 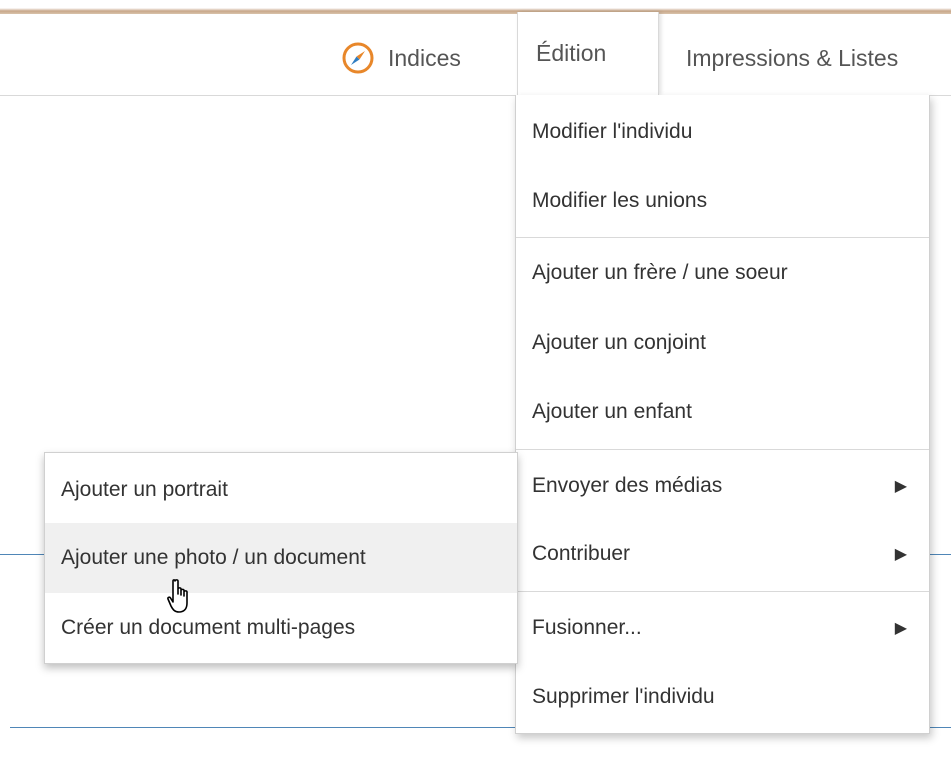 I want to click on menu-item-label: Modifier les unions, so click(x=620, y=200).